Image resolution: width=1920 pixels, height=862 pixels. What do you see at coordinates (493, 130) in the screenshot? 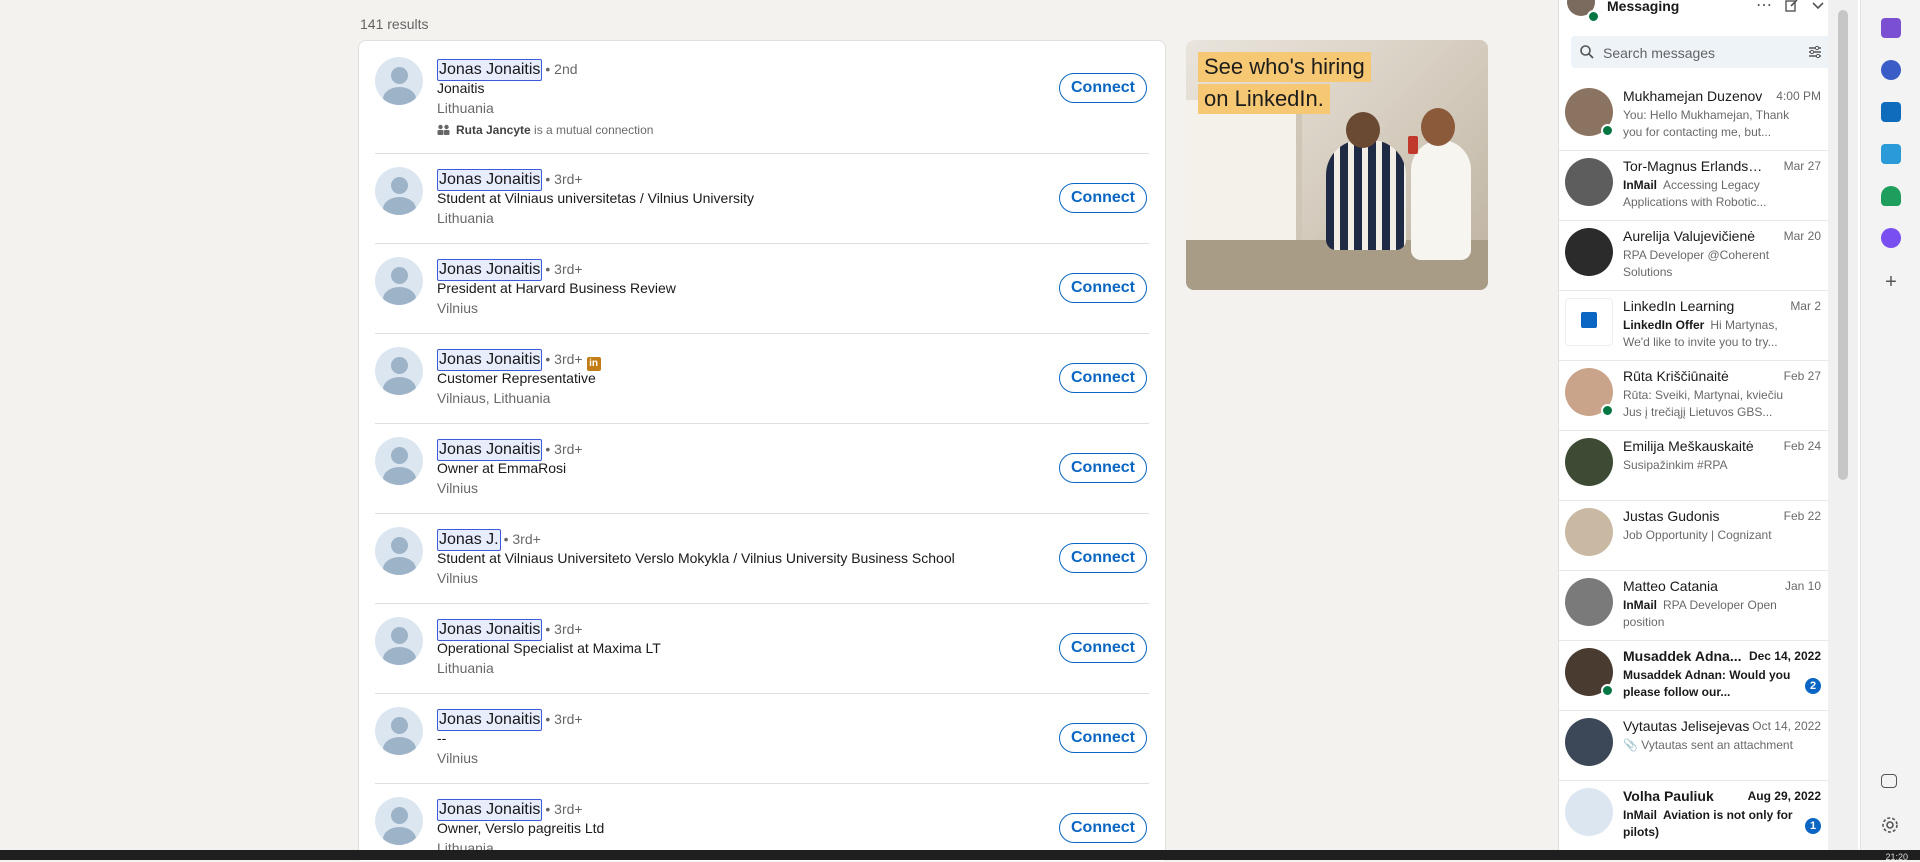
I see `mutual-connection-name: Ruta Jancyte` at bounding box center [493, 130].